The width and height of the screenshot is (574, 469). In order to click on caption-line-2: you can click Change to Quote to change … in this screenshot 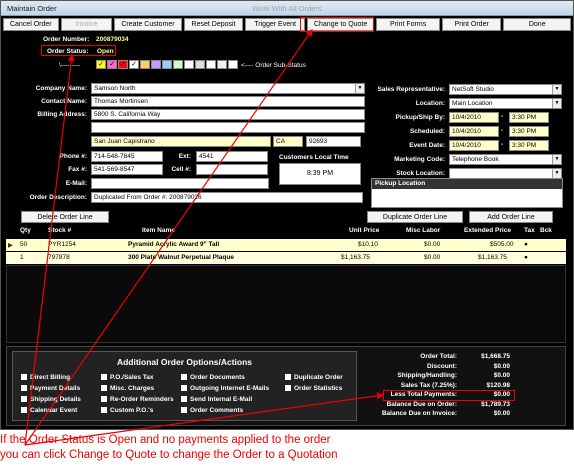, I will do `click(169, 455)`.